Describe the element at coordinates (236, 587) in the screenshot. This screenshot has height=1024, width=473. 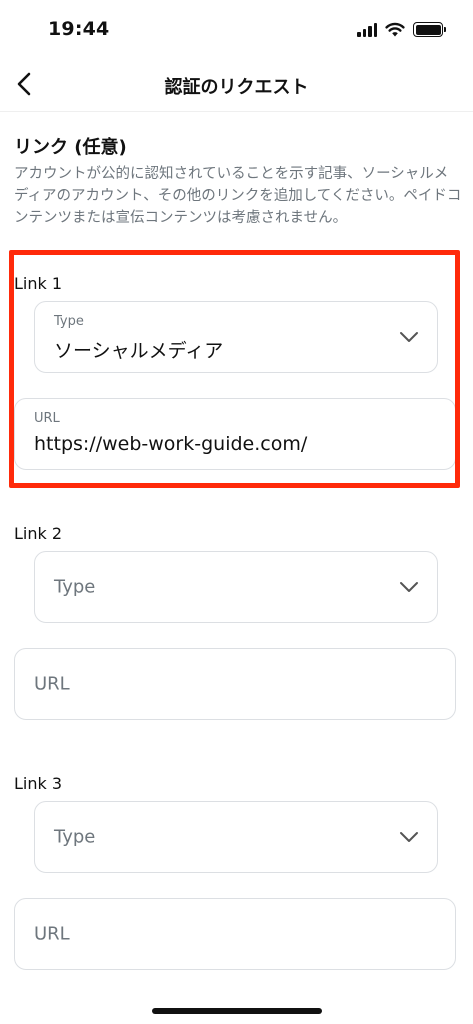
I see `link-2-type-select: Type` at that location.